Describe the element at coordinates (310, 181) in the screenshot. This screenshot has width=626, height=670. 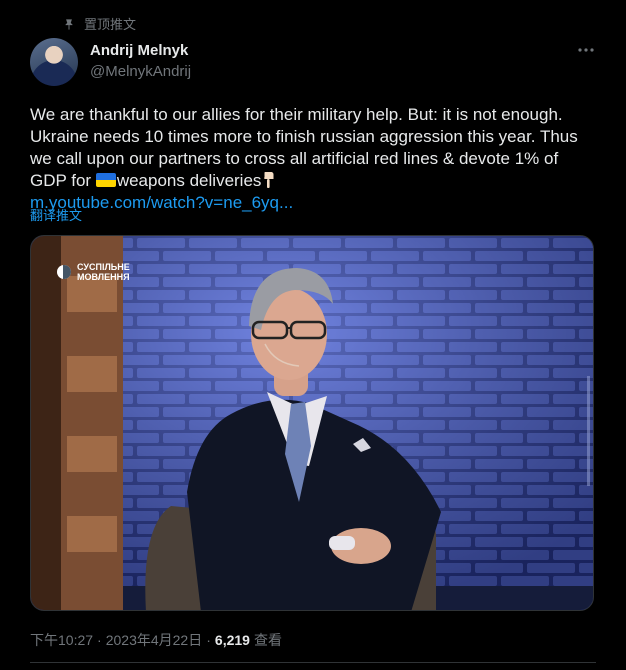
I see `tweet-line: GDP for weapons deliveries` at that location.